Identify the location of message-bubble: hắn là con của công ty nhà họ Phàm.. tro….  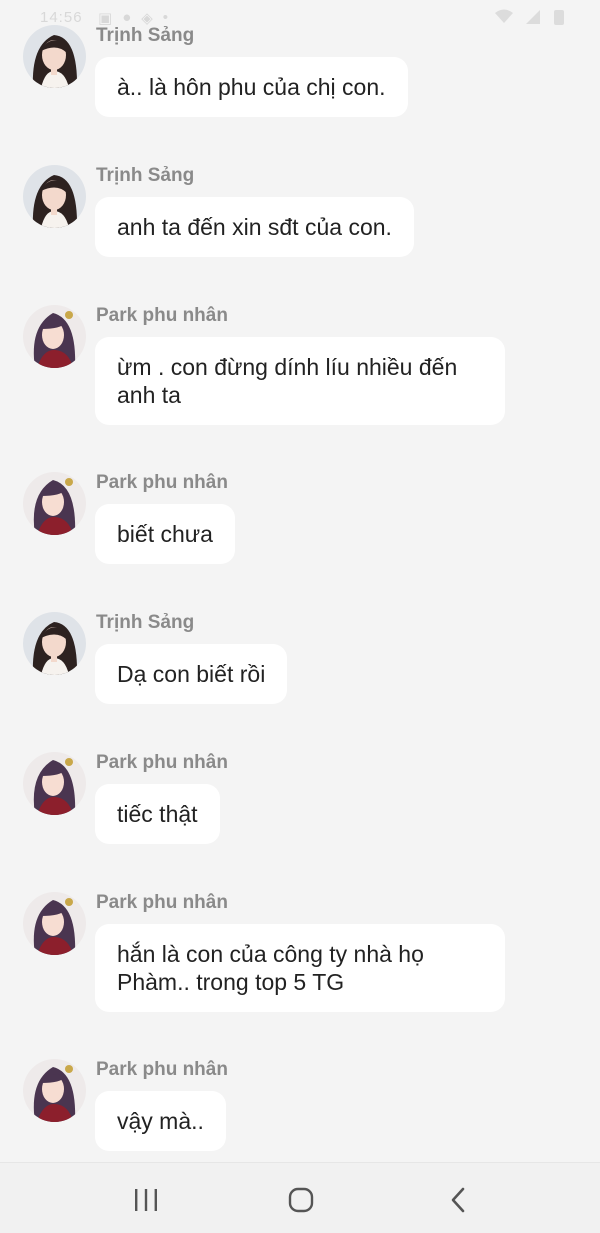
(300, 968).